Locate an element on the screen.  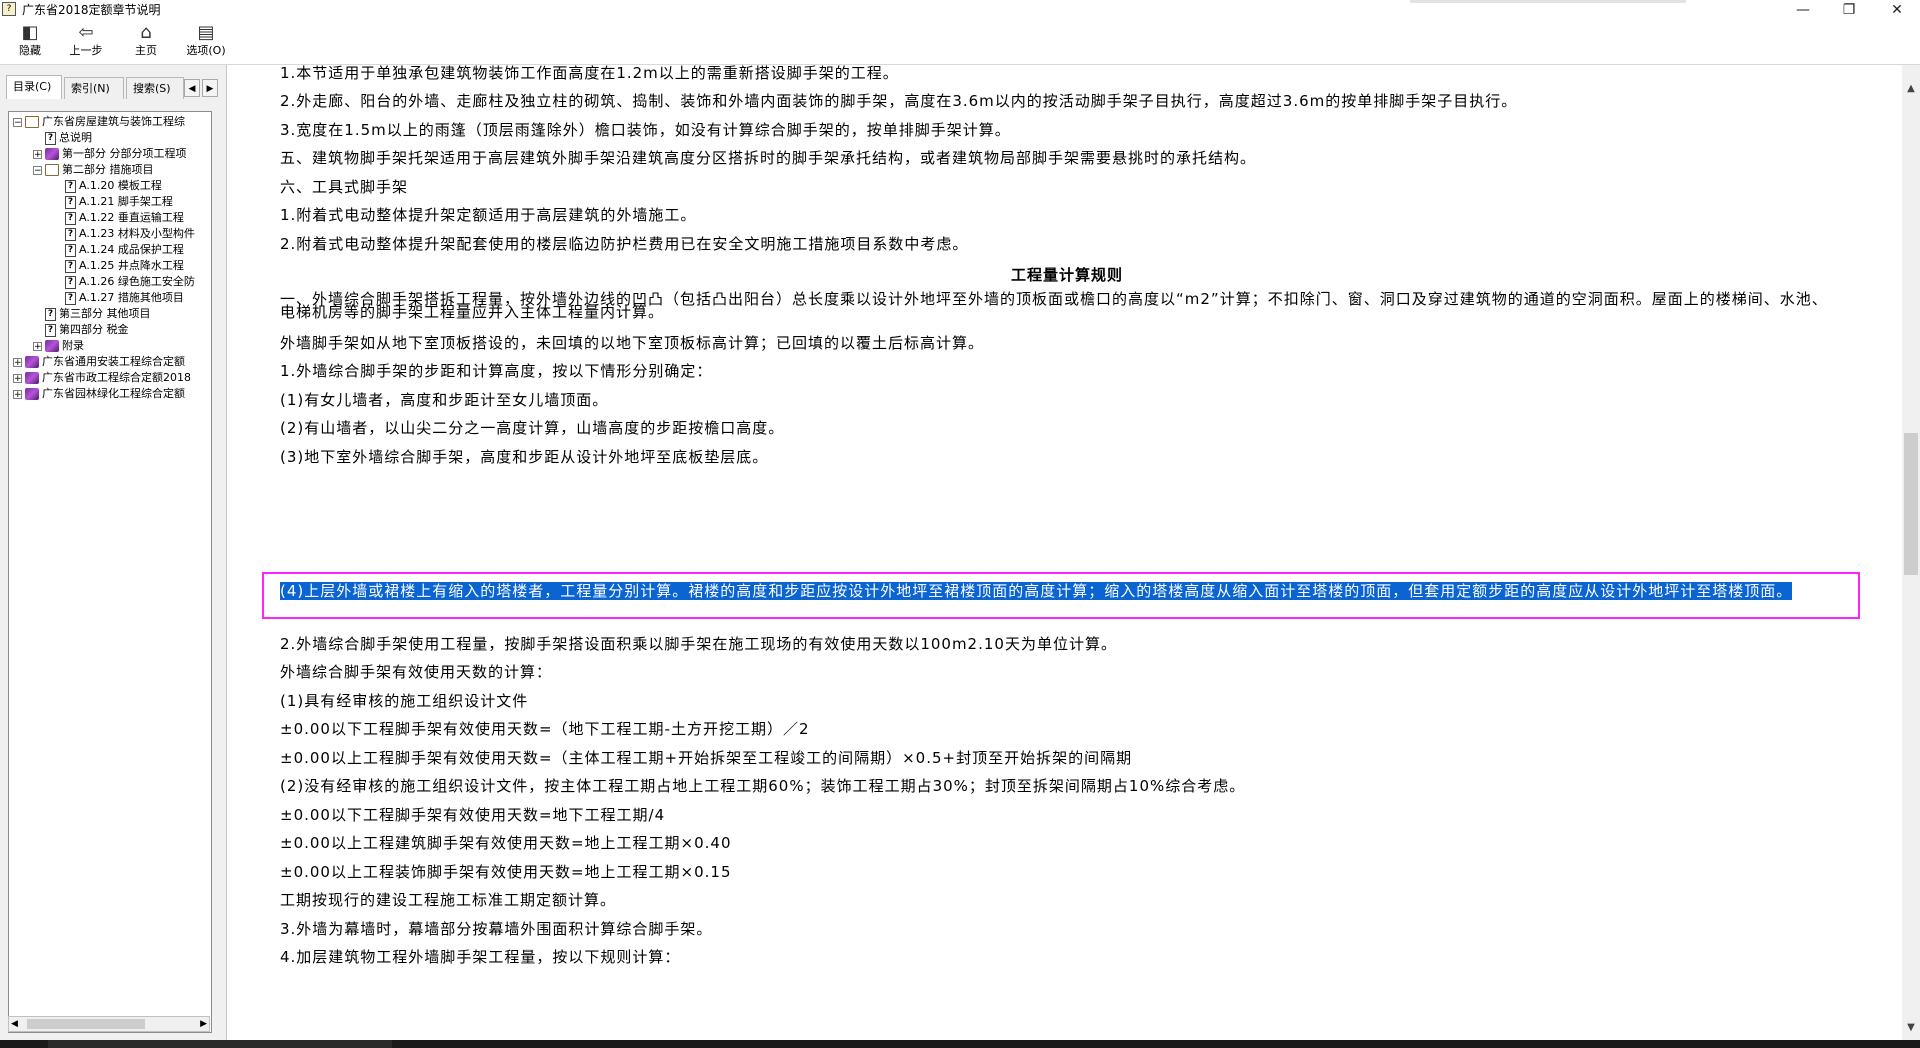
tree-item-label: 广东省通用安装工程综合定额 is located at coordinates (113, 361).